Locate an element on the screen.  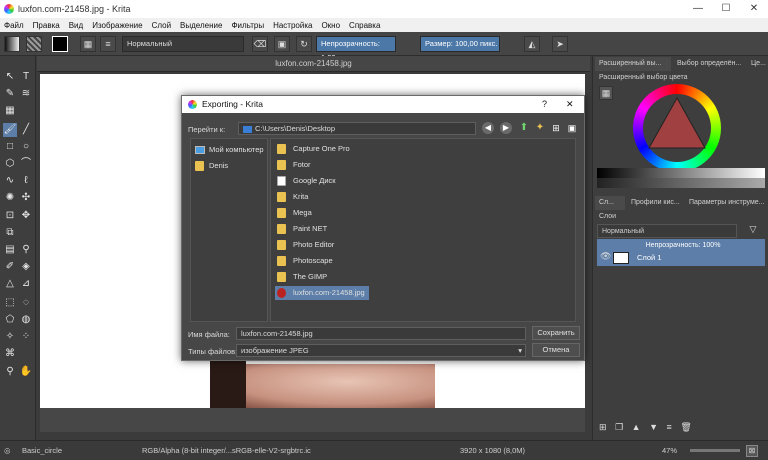
pan-tool-icon: ✋ is located at coordinates (26, 372).